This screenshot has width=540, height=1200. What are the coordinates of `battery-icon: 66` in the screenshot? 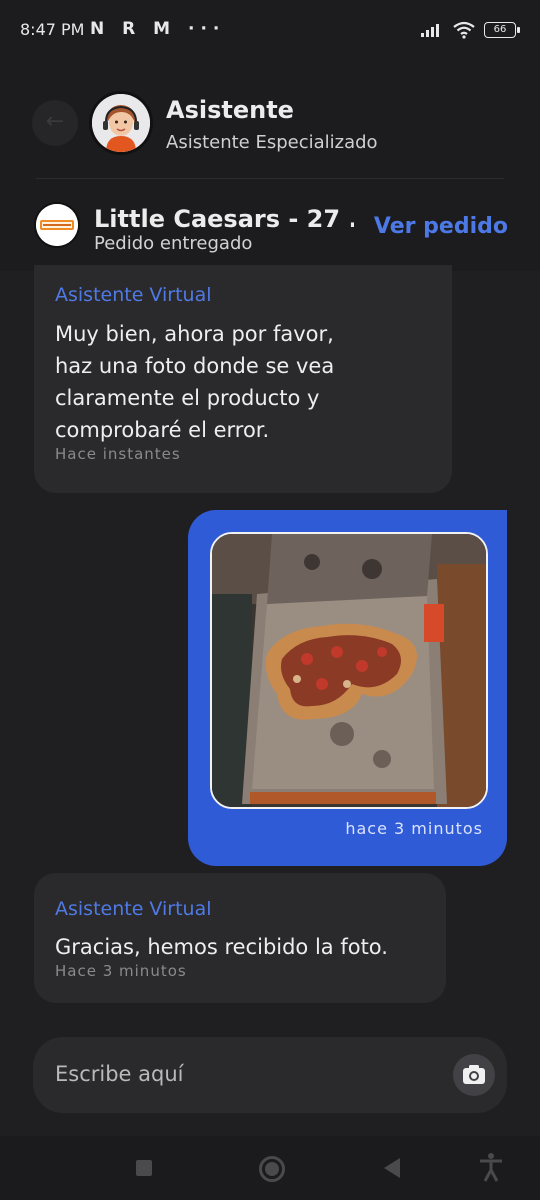 It's located at (502, 30).